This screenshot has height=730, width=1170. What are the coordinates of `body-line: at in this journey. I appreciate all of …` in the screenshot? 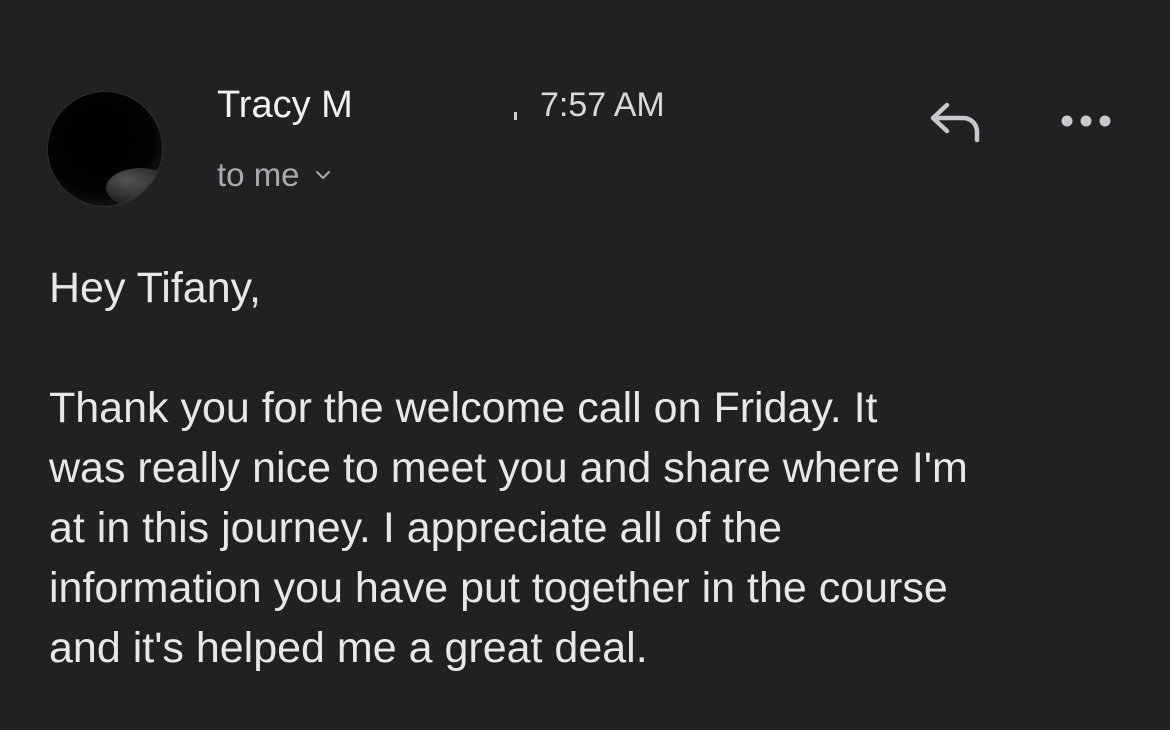 It's located at (416, 528).